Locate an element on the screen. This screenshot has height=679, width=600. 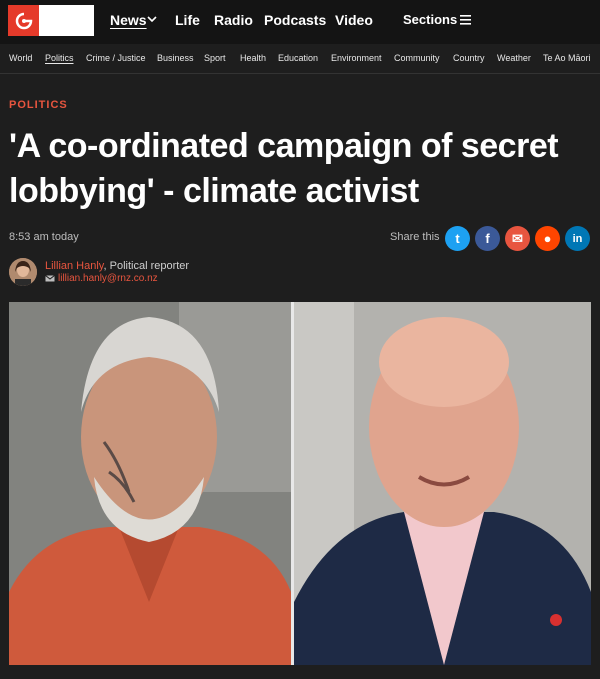
nav-news: News is located at coordinates (128, 20).